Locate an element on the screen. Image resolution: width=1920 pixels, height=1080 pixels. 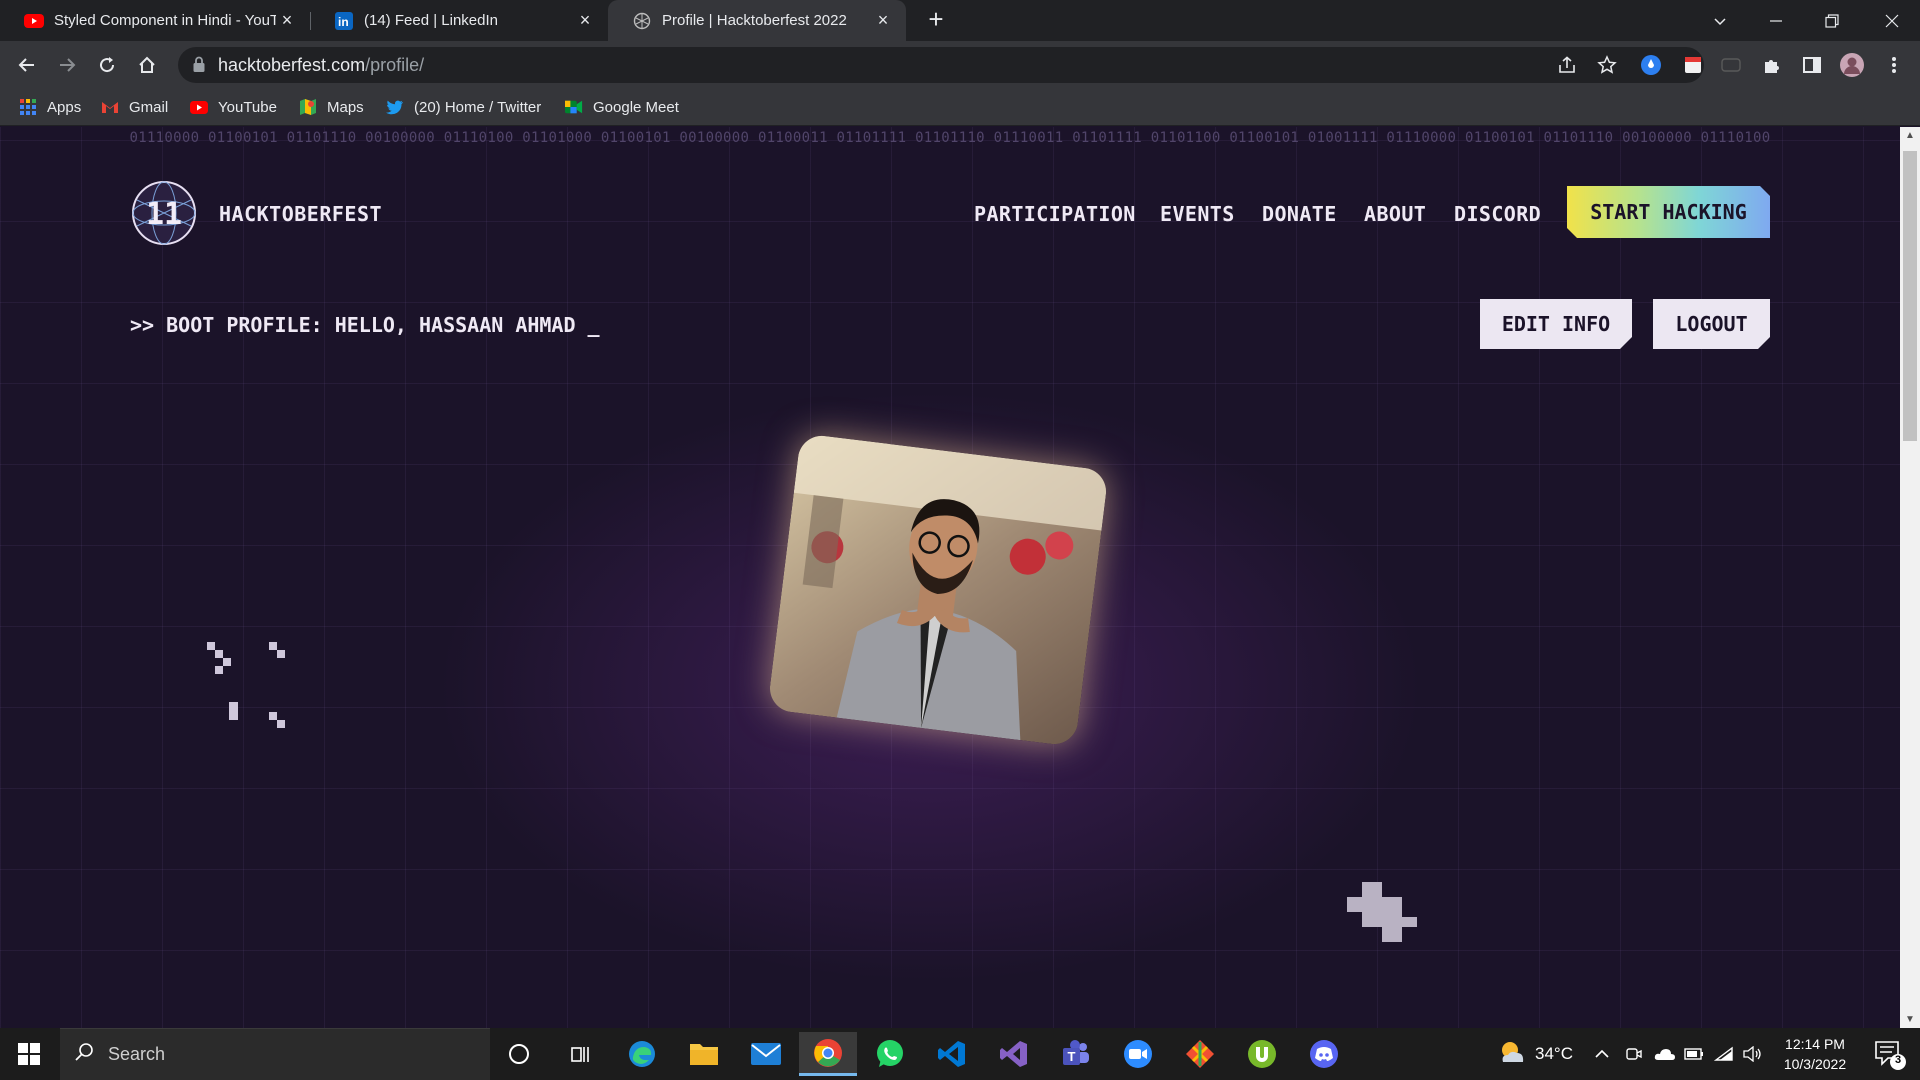
url-text: hacktoberfest.com/profile/ is located at coordinates (321, 65).